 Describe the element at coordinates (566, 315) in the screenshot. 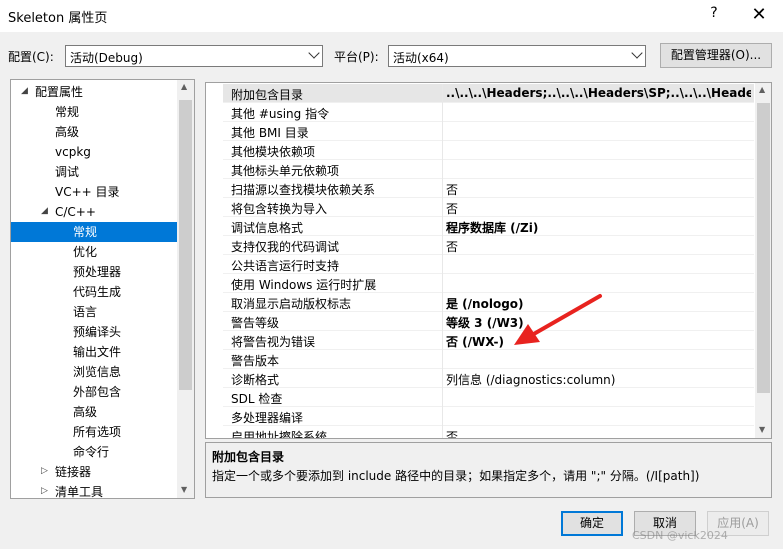

I see `annotation-arrow-shaft` at that location.